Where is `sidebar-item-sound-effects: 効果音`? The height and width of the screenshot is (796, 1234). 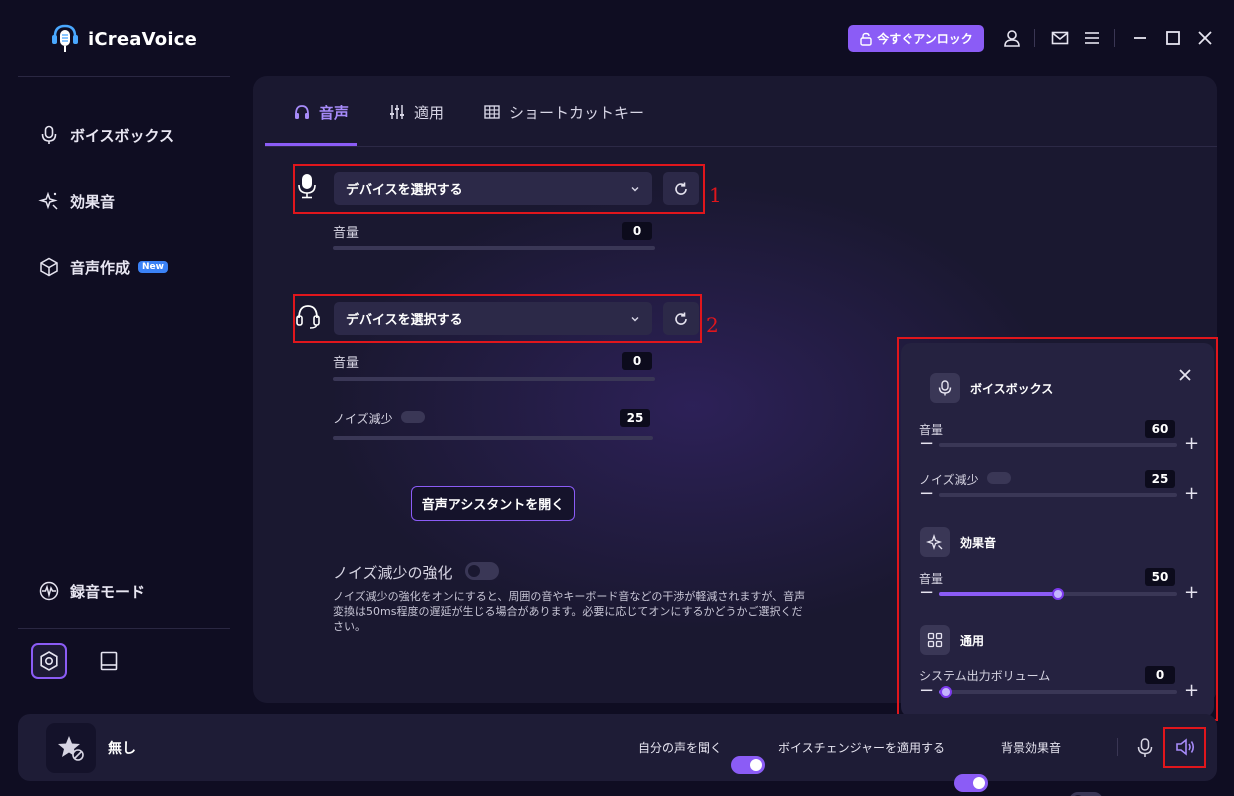
sidebar-item-sound-effects: 効果音 is located at coordinates (76, 201).